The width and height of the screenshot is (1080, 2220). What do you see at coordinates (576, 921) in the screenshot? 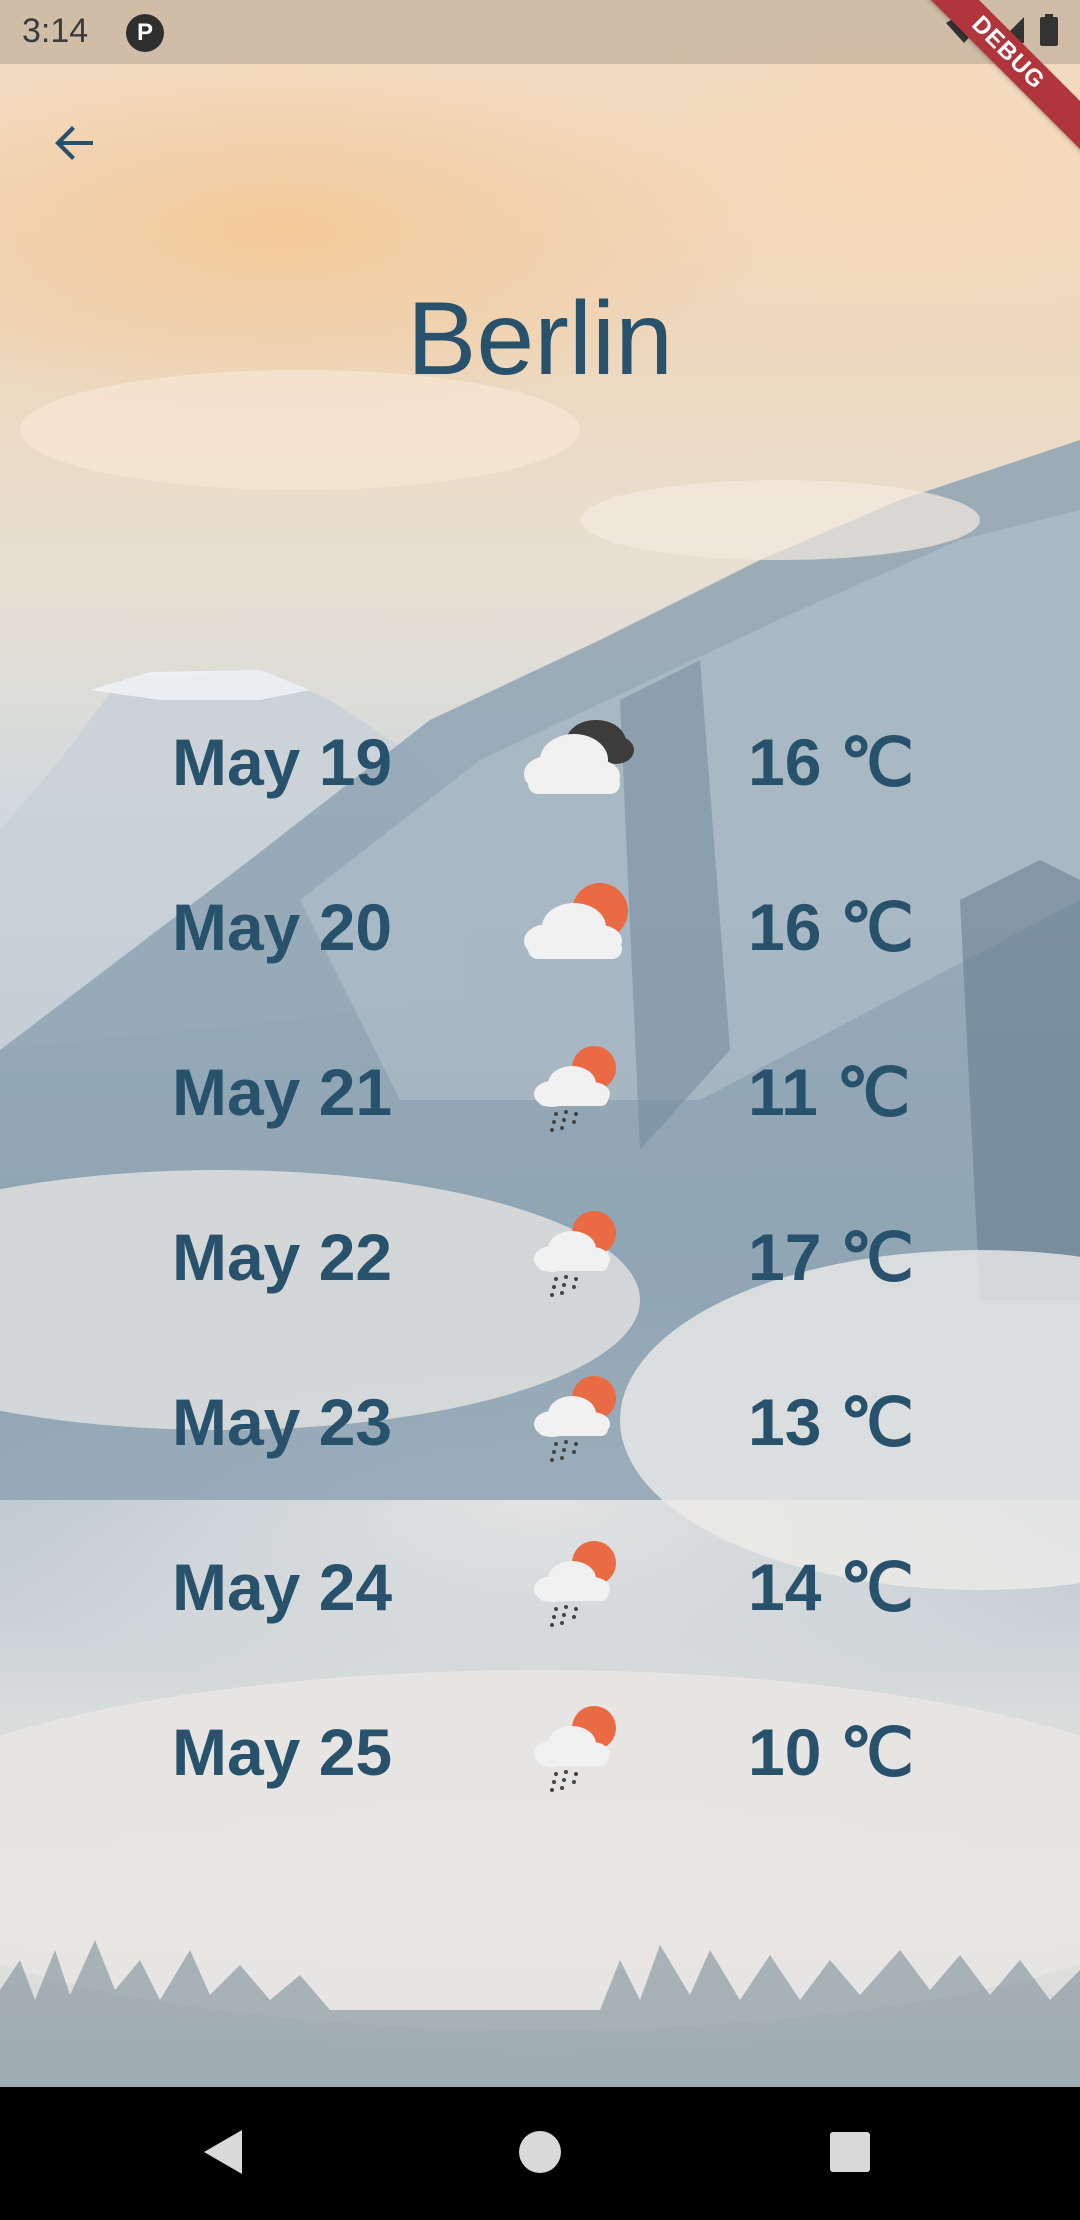
I see `partly-sunny-icon` at bounding box center [576, 921].